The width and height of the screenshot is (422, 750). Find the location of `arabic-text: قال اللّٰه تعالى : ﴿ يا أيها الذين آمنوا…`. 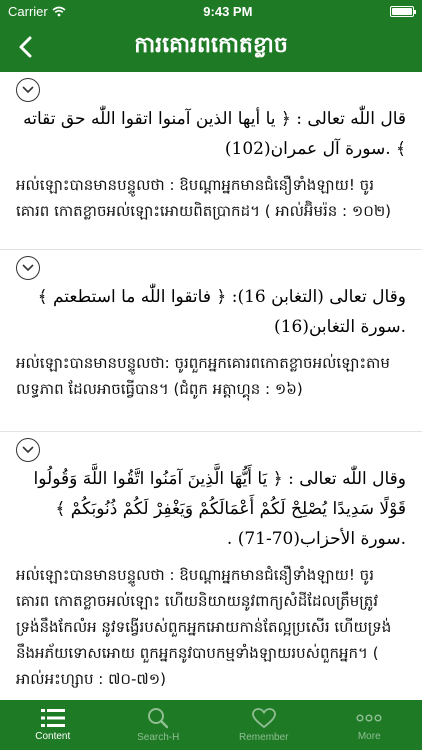

arabic-text: قال اللّٰه تعالى : ﴿ يا أيها الذين آمنوا… is located at coordinates (214, 134).